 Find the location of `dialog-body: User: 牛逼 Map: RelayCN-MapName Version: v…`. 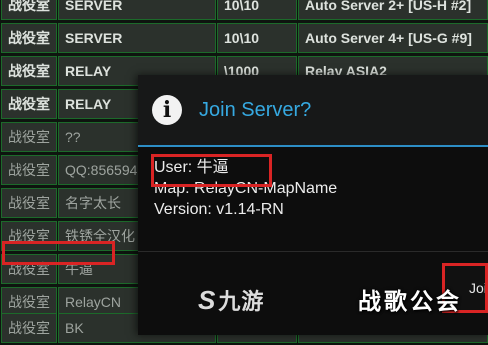

dialog-body: User: 牛逼 Map: RelayCN-MapName Version: v… is located at coordinates (319, 188).